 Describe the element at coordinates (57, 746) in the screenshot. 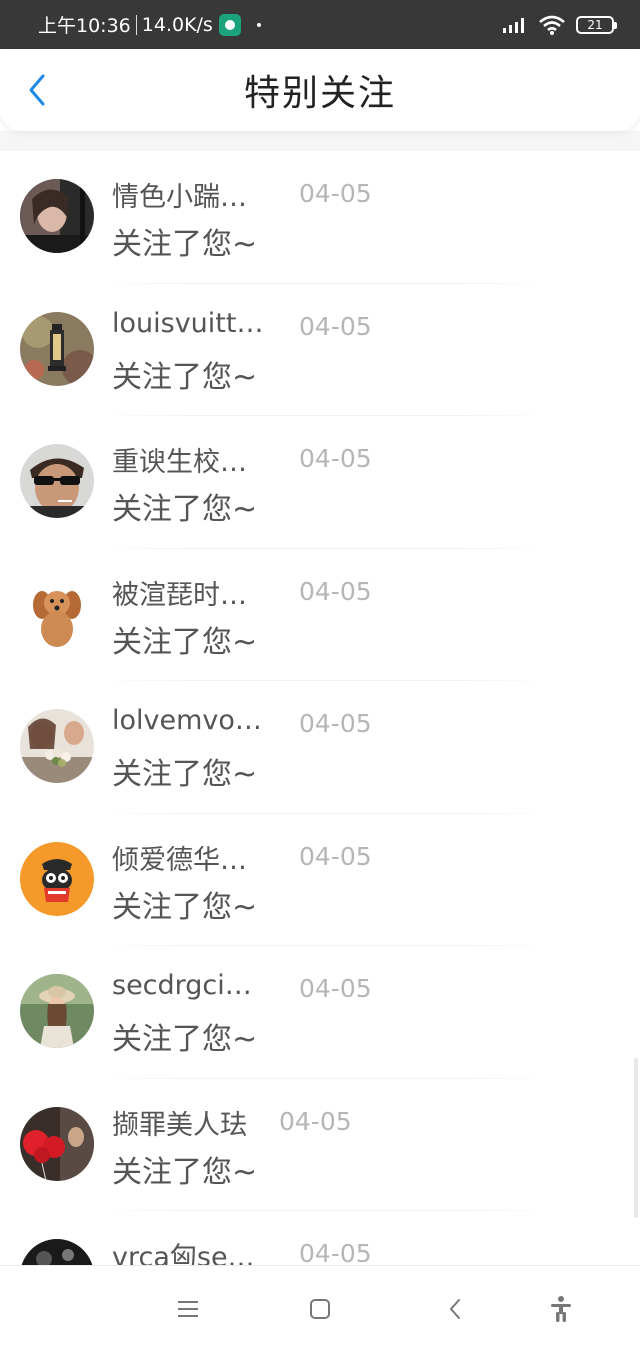

I see `avatar-couple-flowers` at that location.